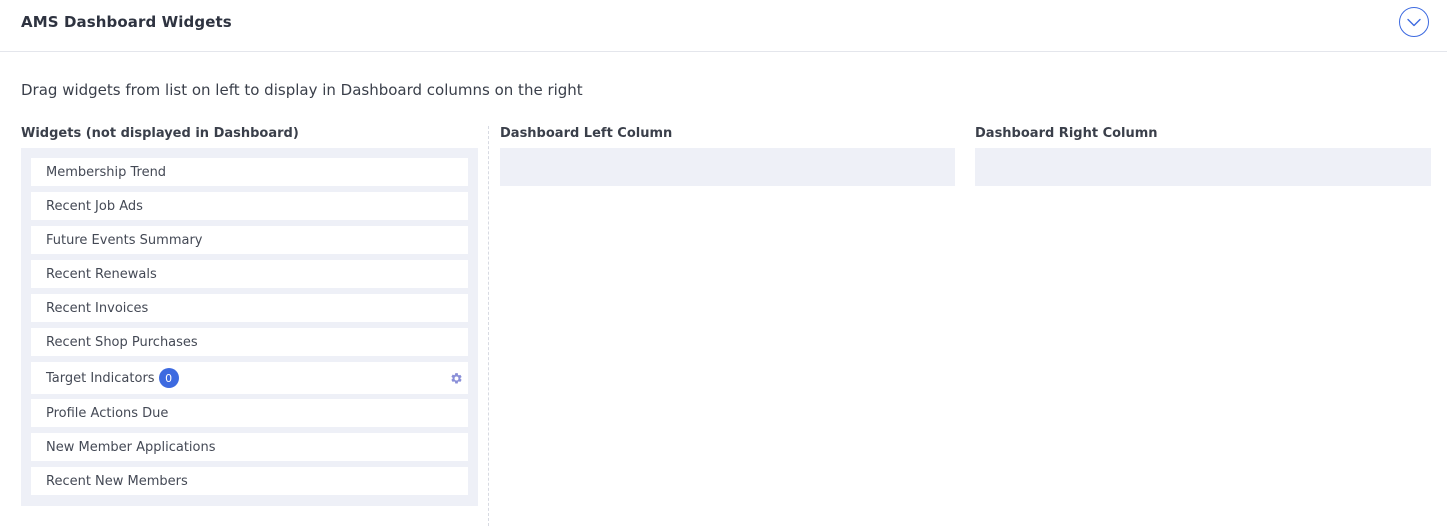 This screenshot has height=526, width=1447. Describe the element at coordinates (106, 172) in the screenshot. I see `widget-label: Membership Trend` at that location.